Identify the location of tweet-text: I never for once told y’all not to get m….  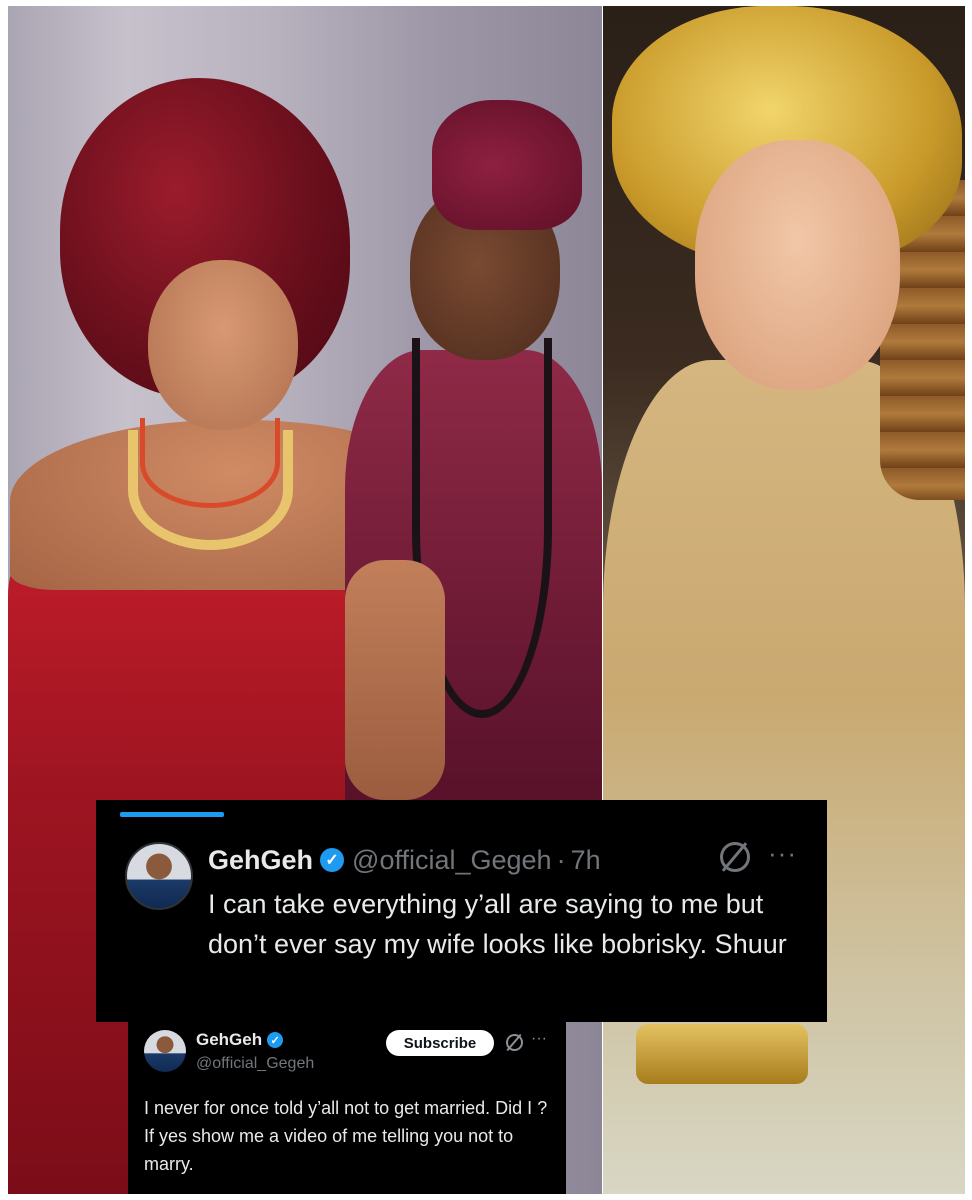
(346, 1136).